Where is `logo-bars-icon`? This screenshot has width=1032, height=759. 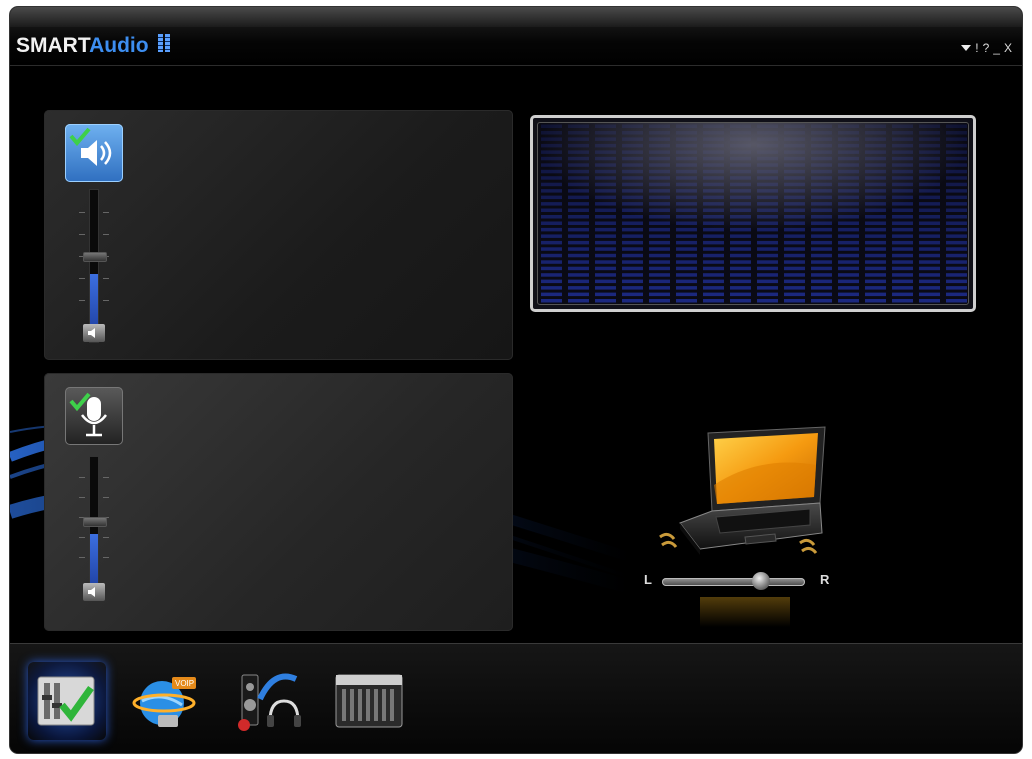 logo-bars-icon is located at coordinates (165, 46).